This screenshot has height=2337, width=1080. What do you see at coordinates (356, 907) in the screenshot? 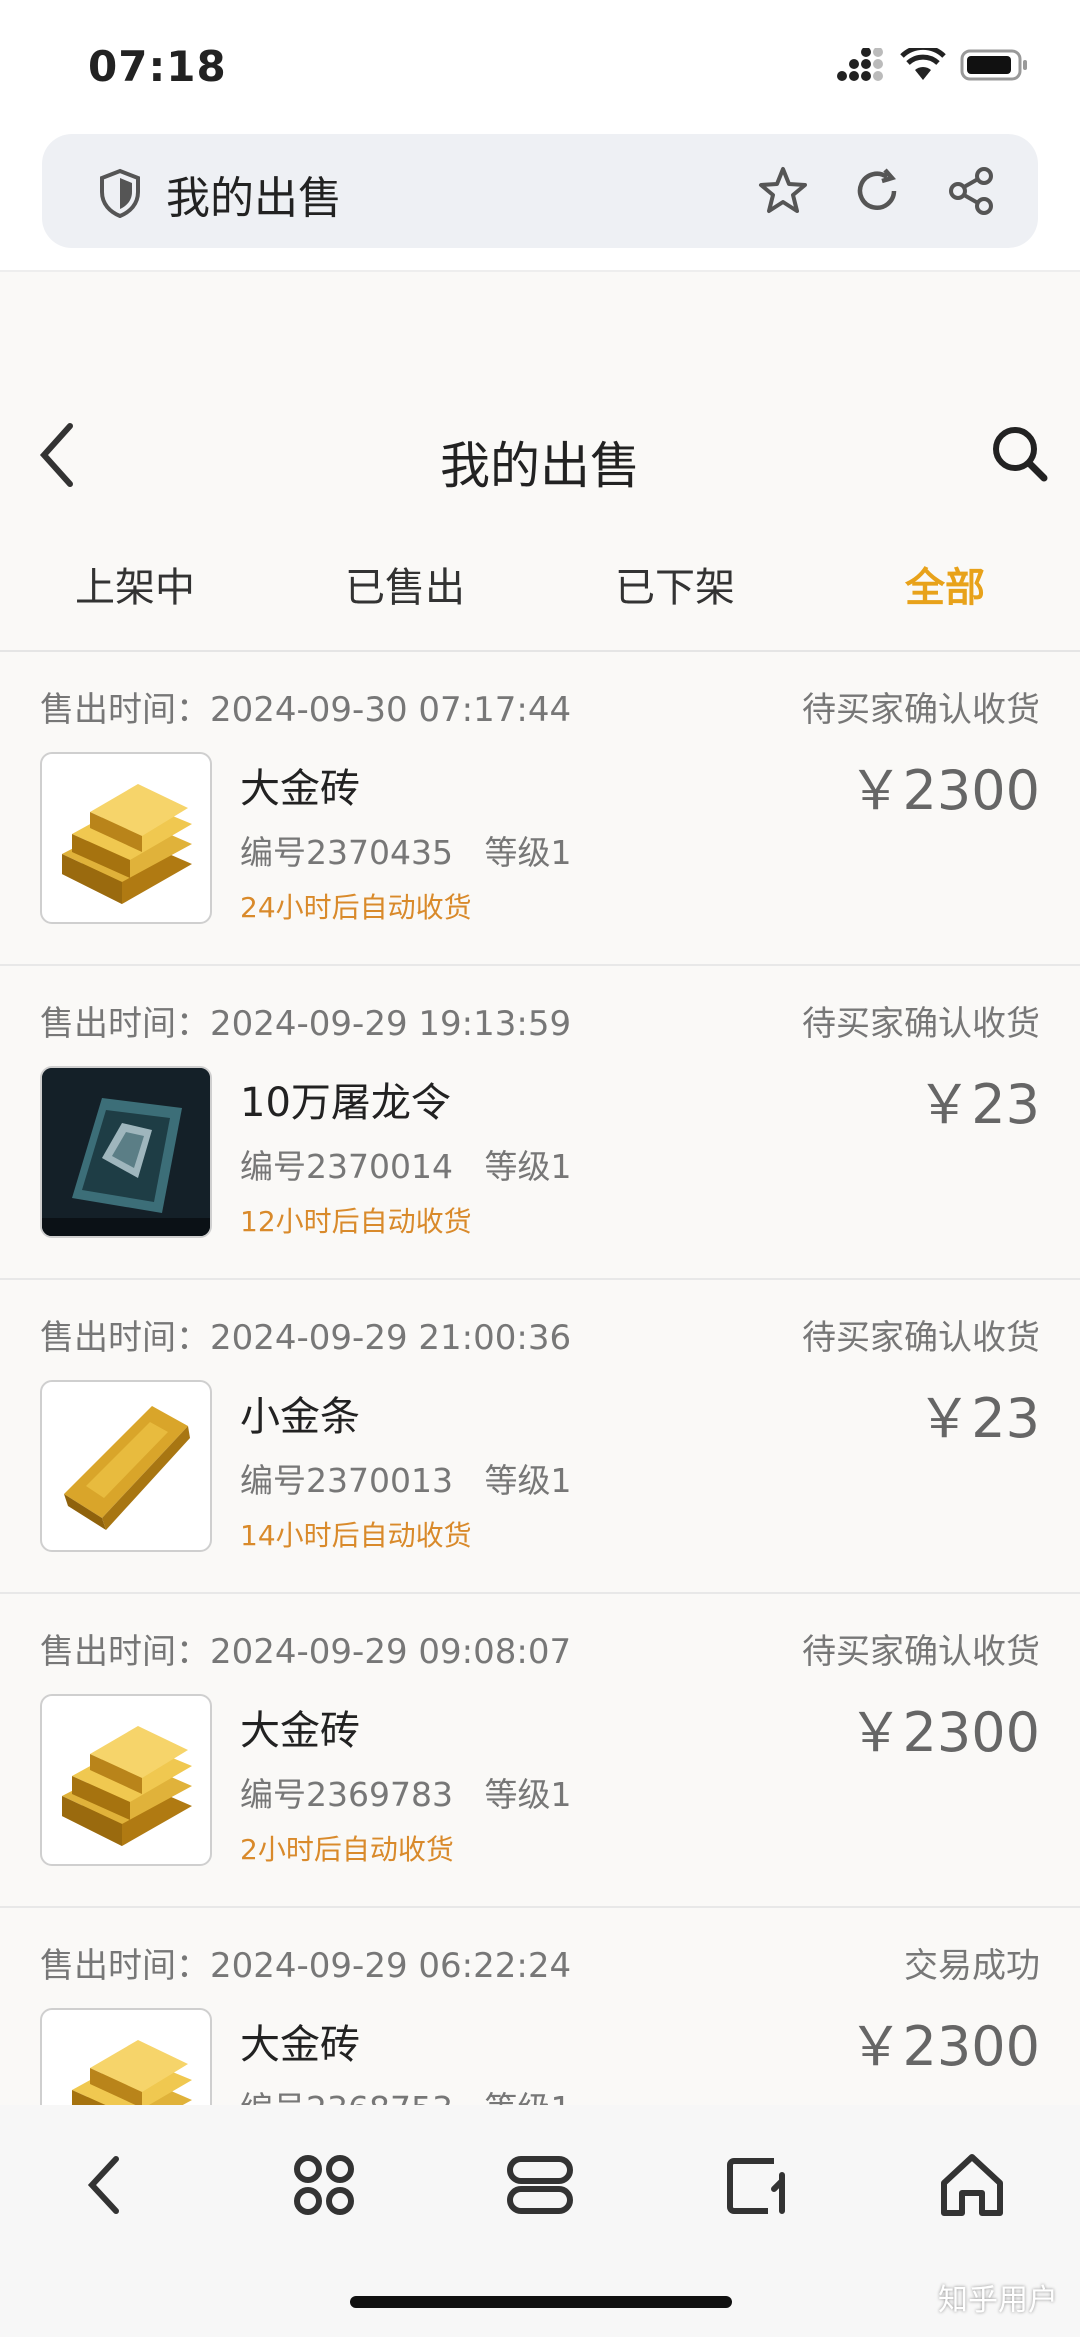
I see `auto-receive-note: 24小时后自动收货` at bounding box center [356, 907].